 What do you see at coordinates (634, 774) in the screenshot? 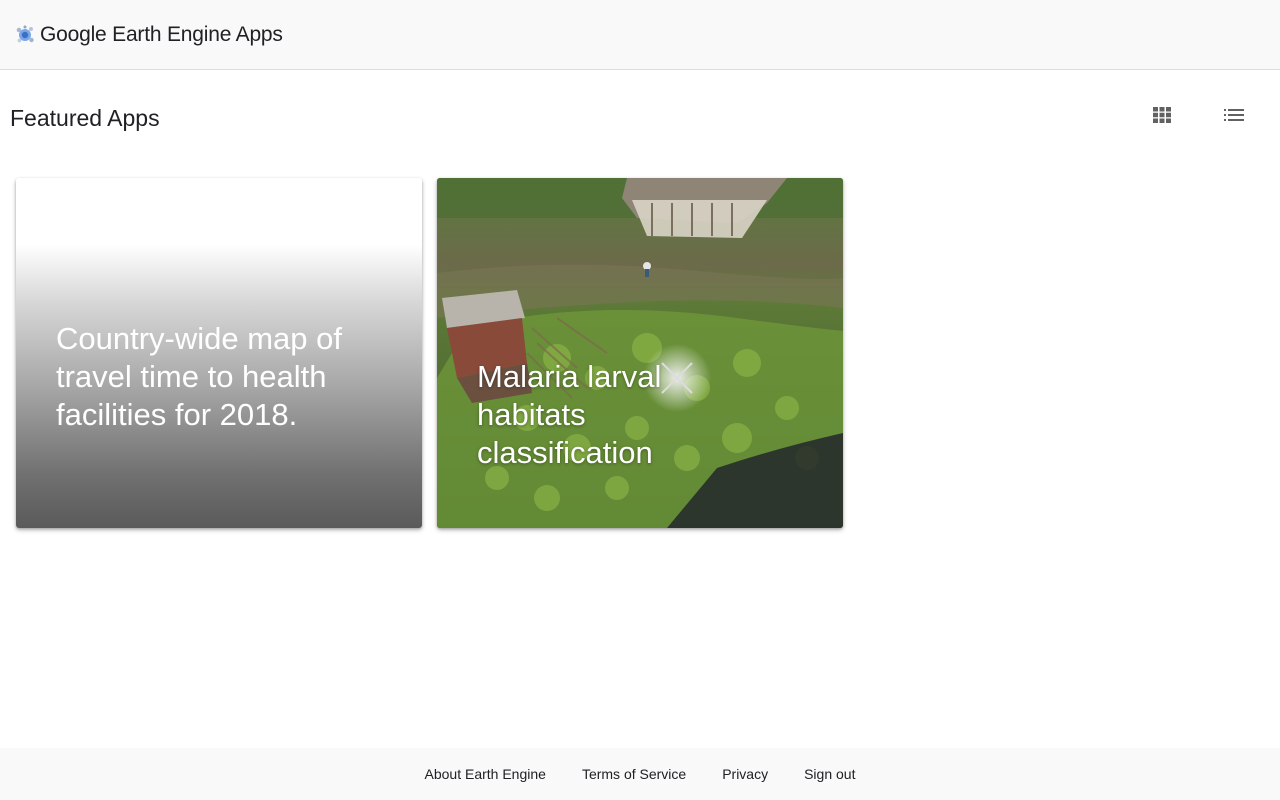
I see `footer-link-terms: Terms of Service` at bounding box center [634, 774].